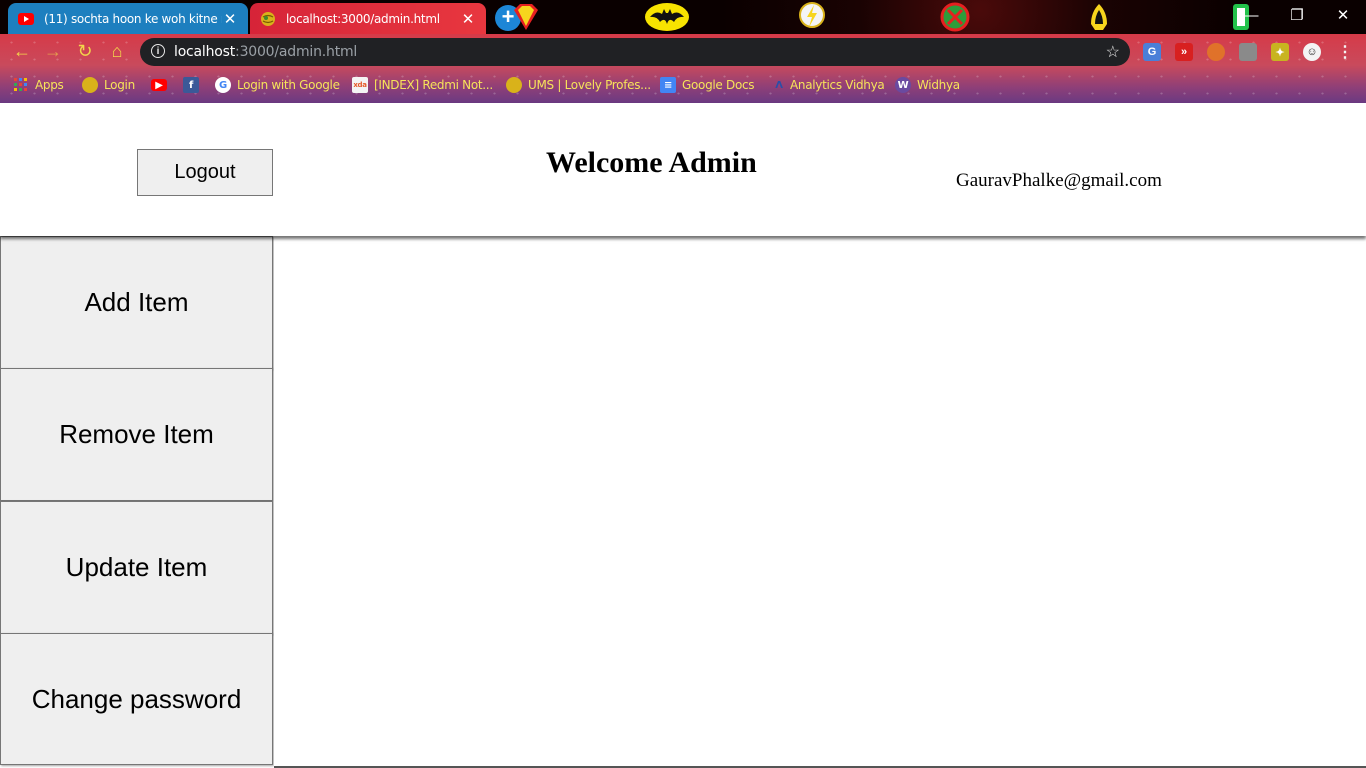 The height and width of the screenshot is (768, 1366). Describe the element at coordinates (955, 17) in the screenshot. I see `martian-logo-icon` at that location.